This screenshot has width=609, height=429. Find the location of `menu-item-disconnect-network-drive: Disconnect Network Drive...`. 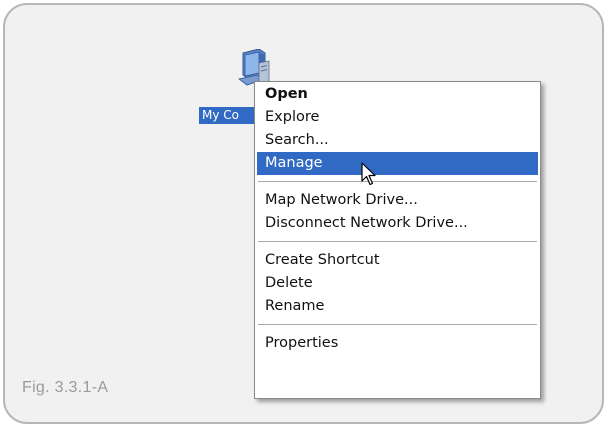

menu-item-disconnect-network-drive: Disconnect Network Drive... is located at coordinates (397, 223).